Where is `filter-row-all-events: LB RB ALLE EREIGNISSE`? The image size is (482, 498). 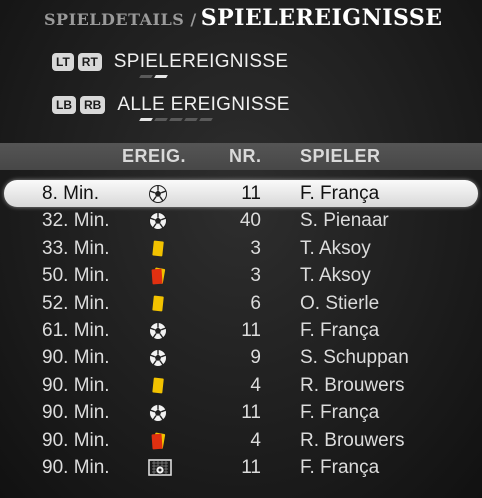
filter-row-all-events: LB RB ALLE EREIGNISSE is located at coordinates (171, 105).